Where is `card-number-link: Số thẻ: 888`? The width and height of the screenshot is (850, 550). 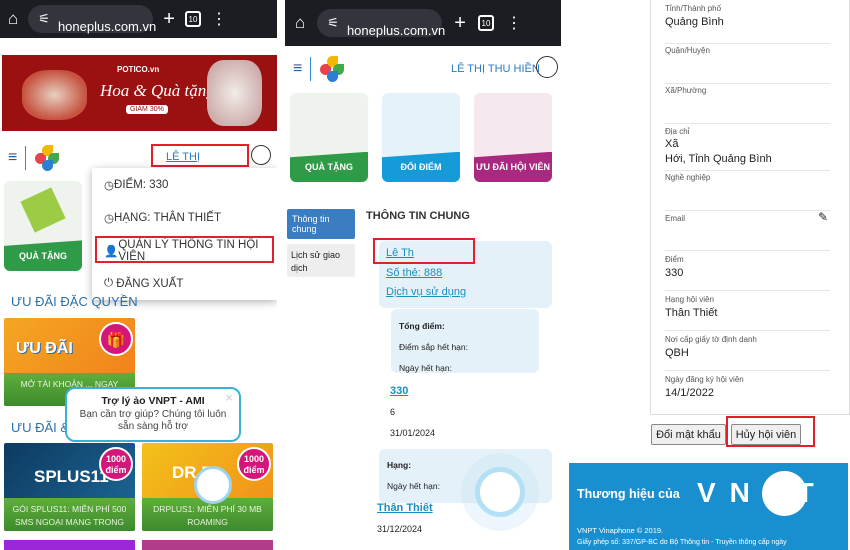 card-number-link: Số thẻ: 888 is located at coordinates (414, 273).